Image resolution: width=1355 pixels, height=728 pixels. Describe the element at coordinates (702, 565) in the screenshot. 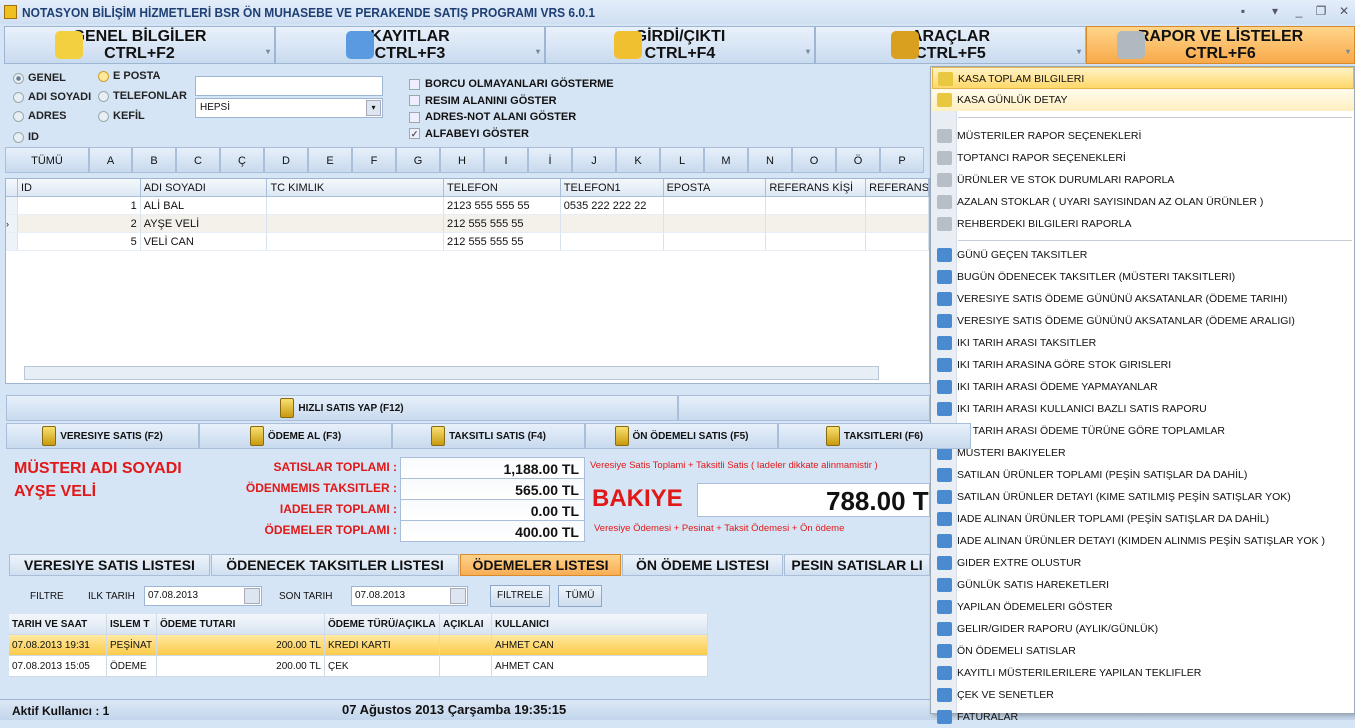

I see `tab-3: ÖN ÖDEME LISTESI` at that location.